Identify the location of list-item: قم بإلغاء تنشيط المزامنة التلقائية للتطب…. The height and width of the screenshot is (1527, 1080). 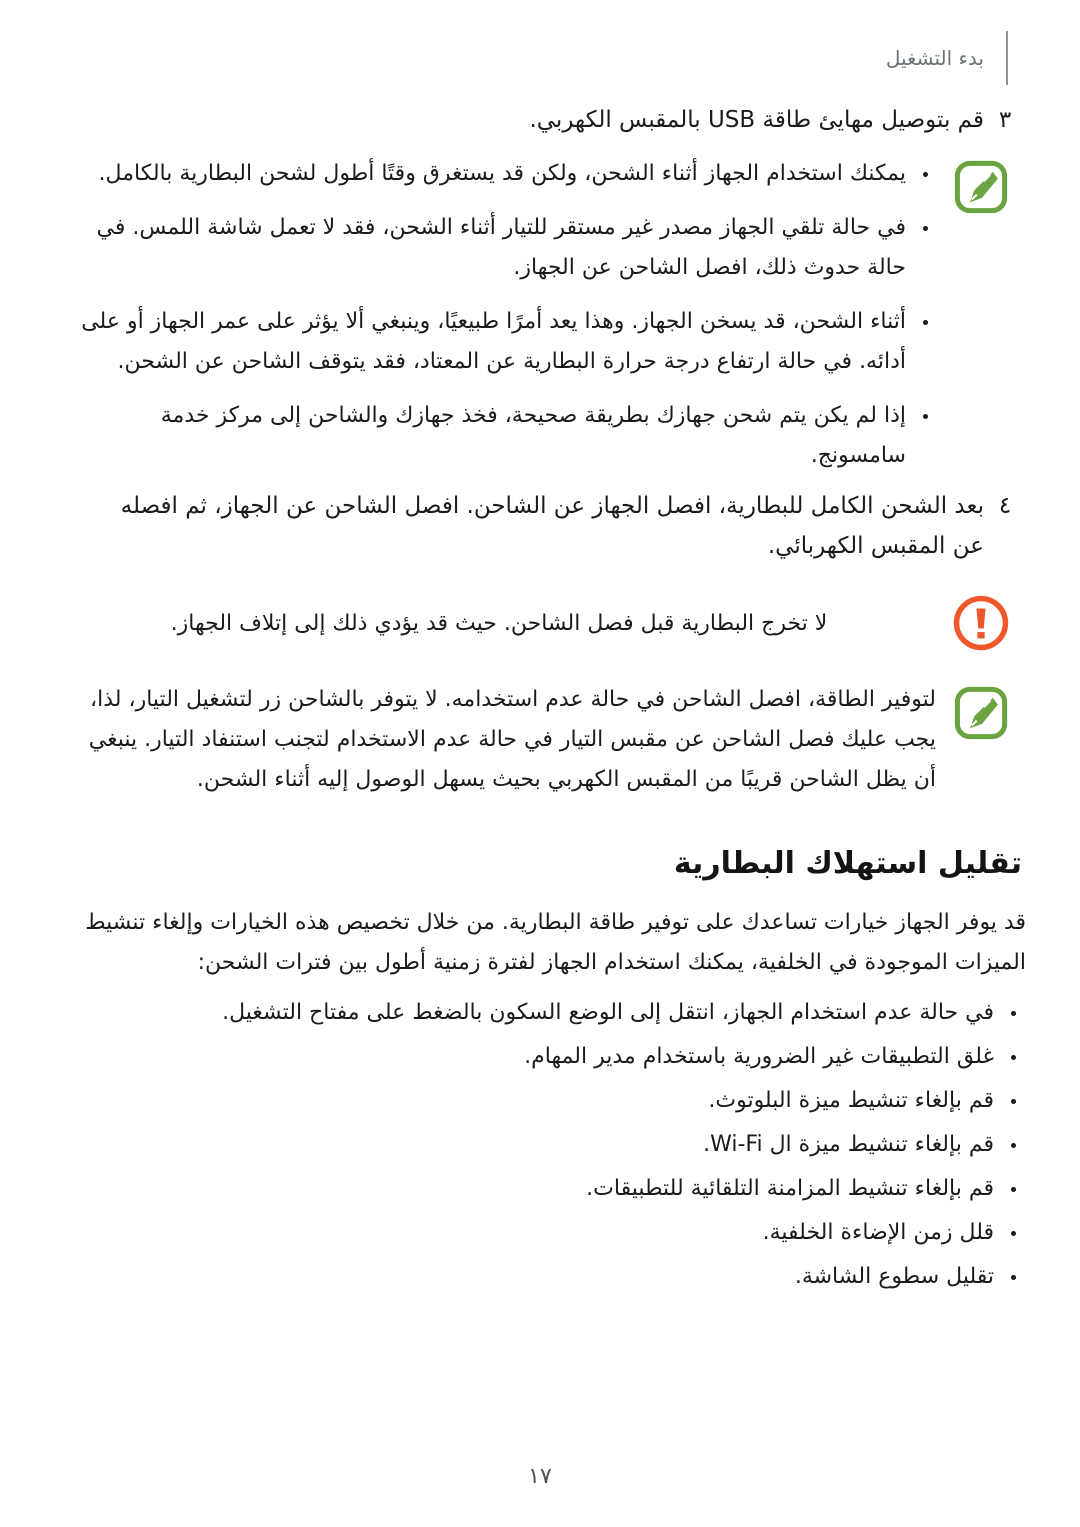
(540, 1189).